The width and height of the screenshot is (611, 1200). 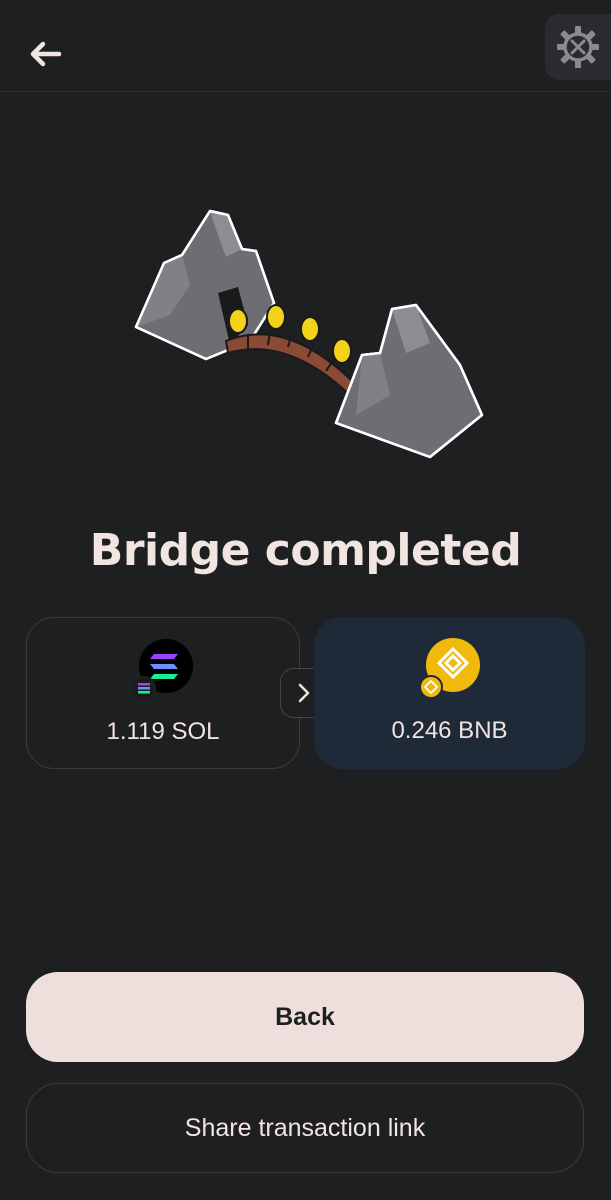 I want to click on share-transaction-link-button: Share transaction link, so click(x=305, y=1128).